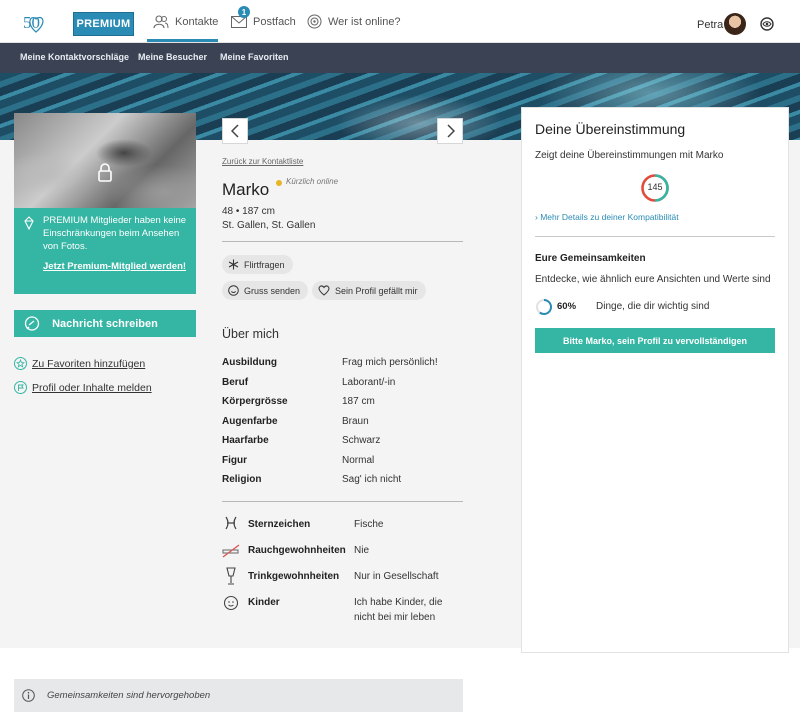 The image size is (800, 725). Describe the element at coordinates (358, 401) in the screenshot. I see `attr-value: 187 cm` at that location.